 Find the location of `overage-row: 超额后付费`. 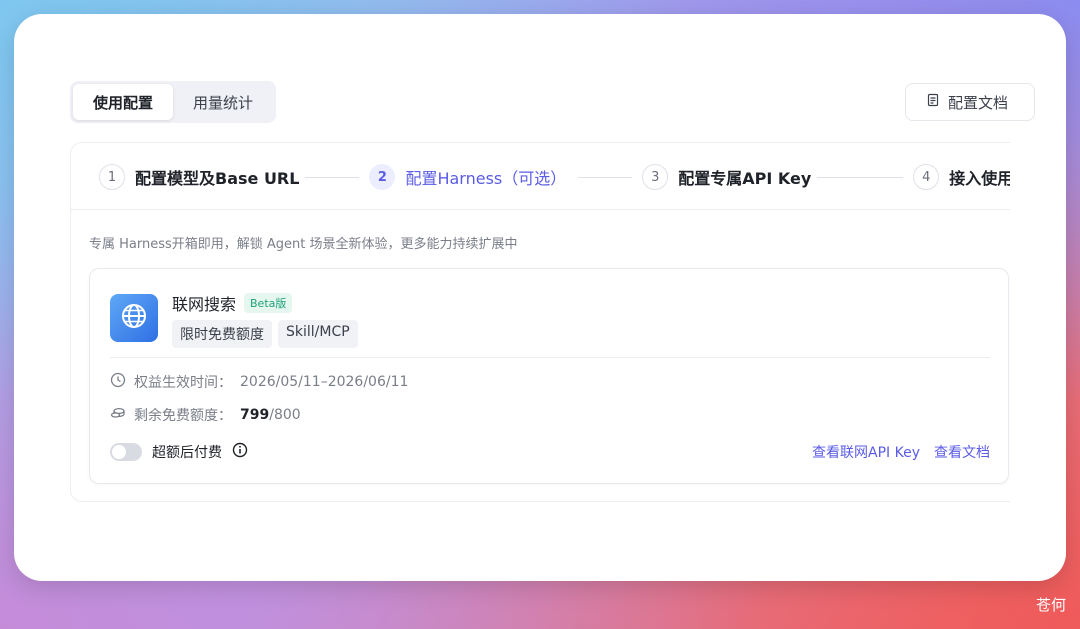

overage-row: 超额后付费 is located at coordinates (179, 452).